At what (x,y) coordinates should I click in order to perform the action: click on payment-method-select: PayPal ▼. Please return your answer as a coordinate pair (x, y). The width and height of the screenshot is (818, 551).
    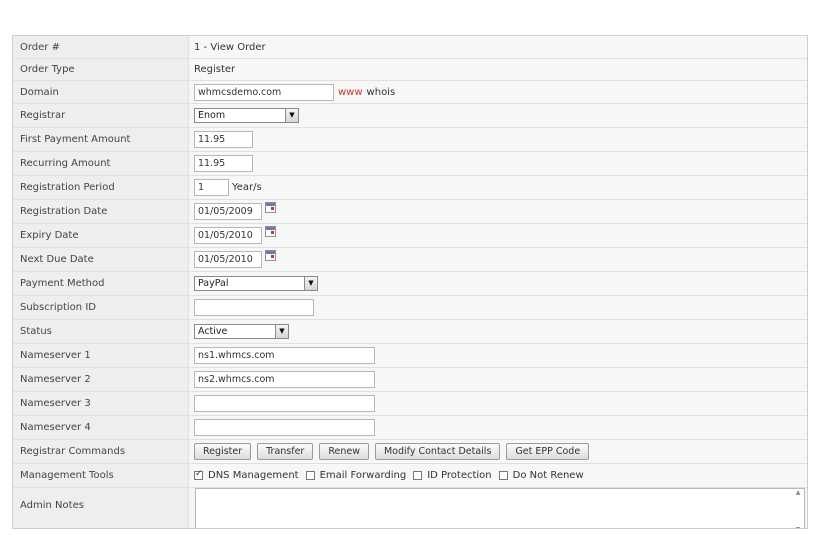
    Looking at the image, I should click on (256, 283).